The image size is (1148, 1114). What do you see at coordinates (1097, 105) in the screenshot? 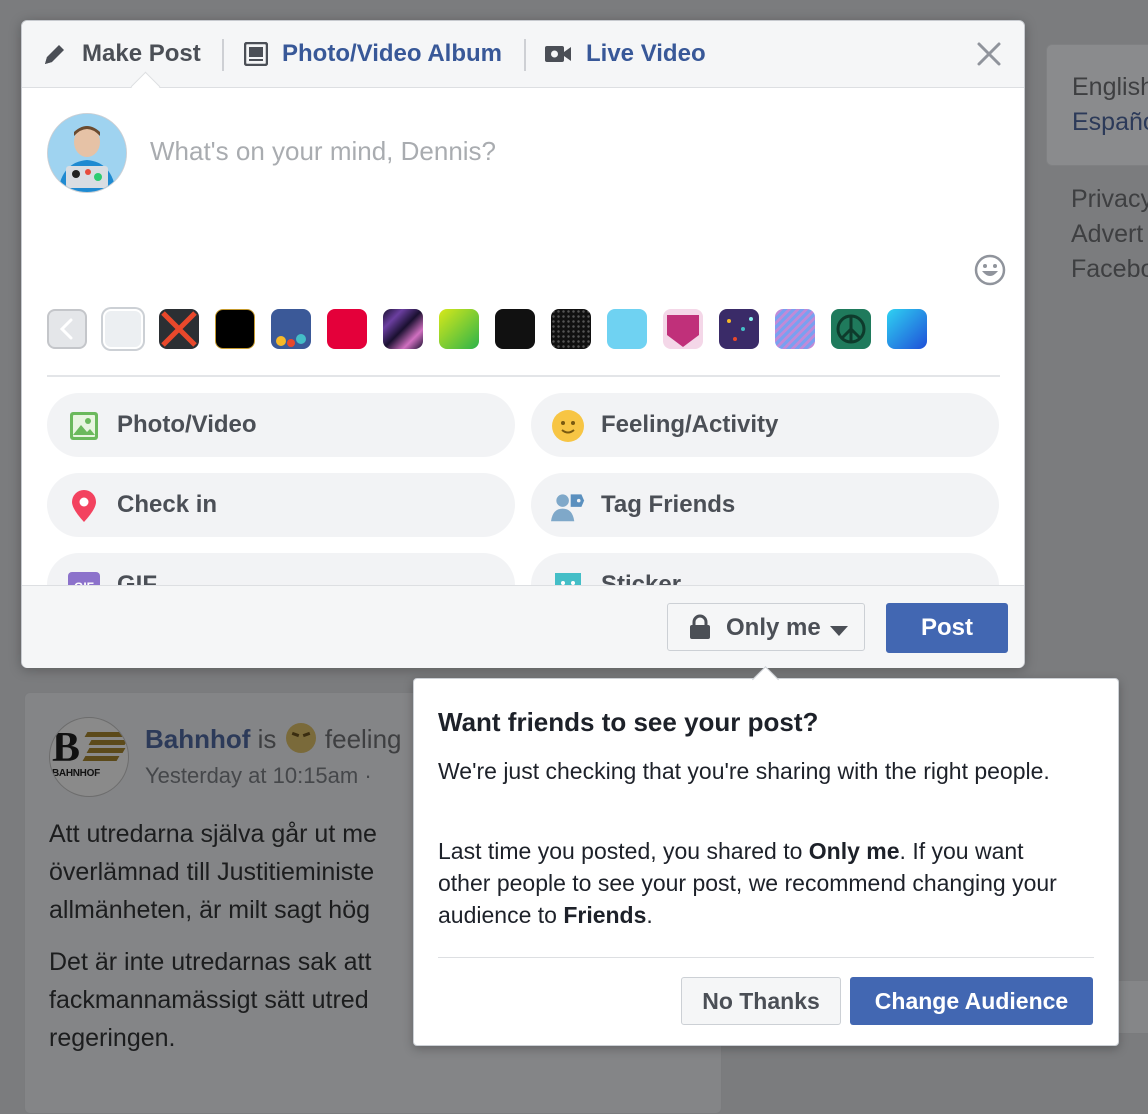
I see `language-card: English Españo` at bounding box center [1097, 105].